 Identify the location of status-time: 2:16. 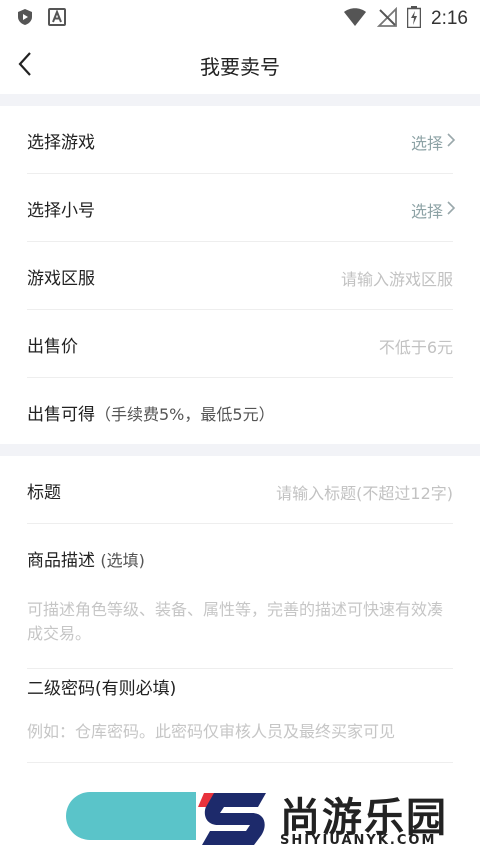
(449, 18).